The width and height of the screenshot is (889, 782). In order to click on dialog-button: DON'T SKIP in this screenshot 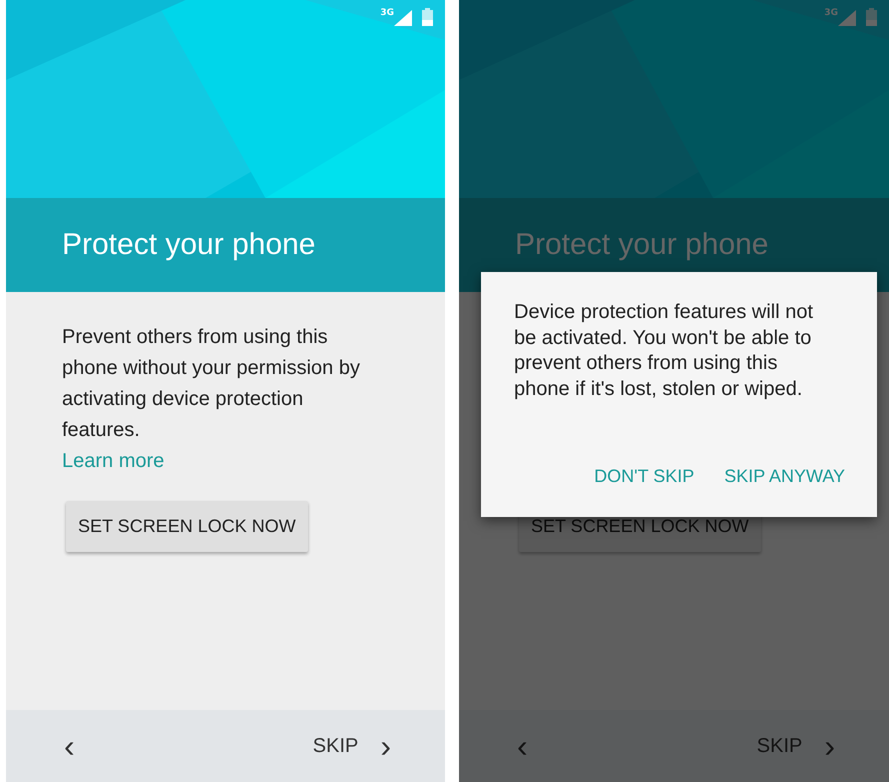, I will do `click(644, 476)`.